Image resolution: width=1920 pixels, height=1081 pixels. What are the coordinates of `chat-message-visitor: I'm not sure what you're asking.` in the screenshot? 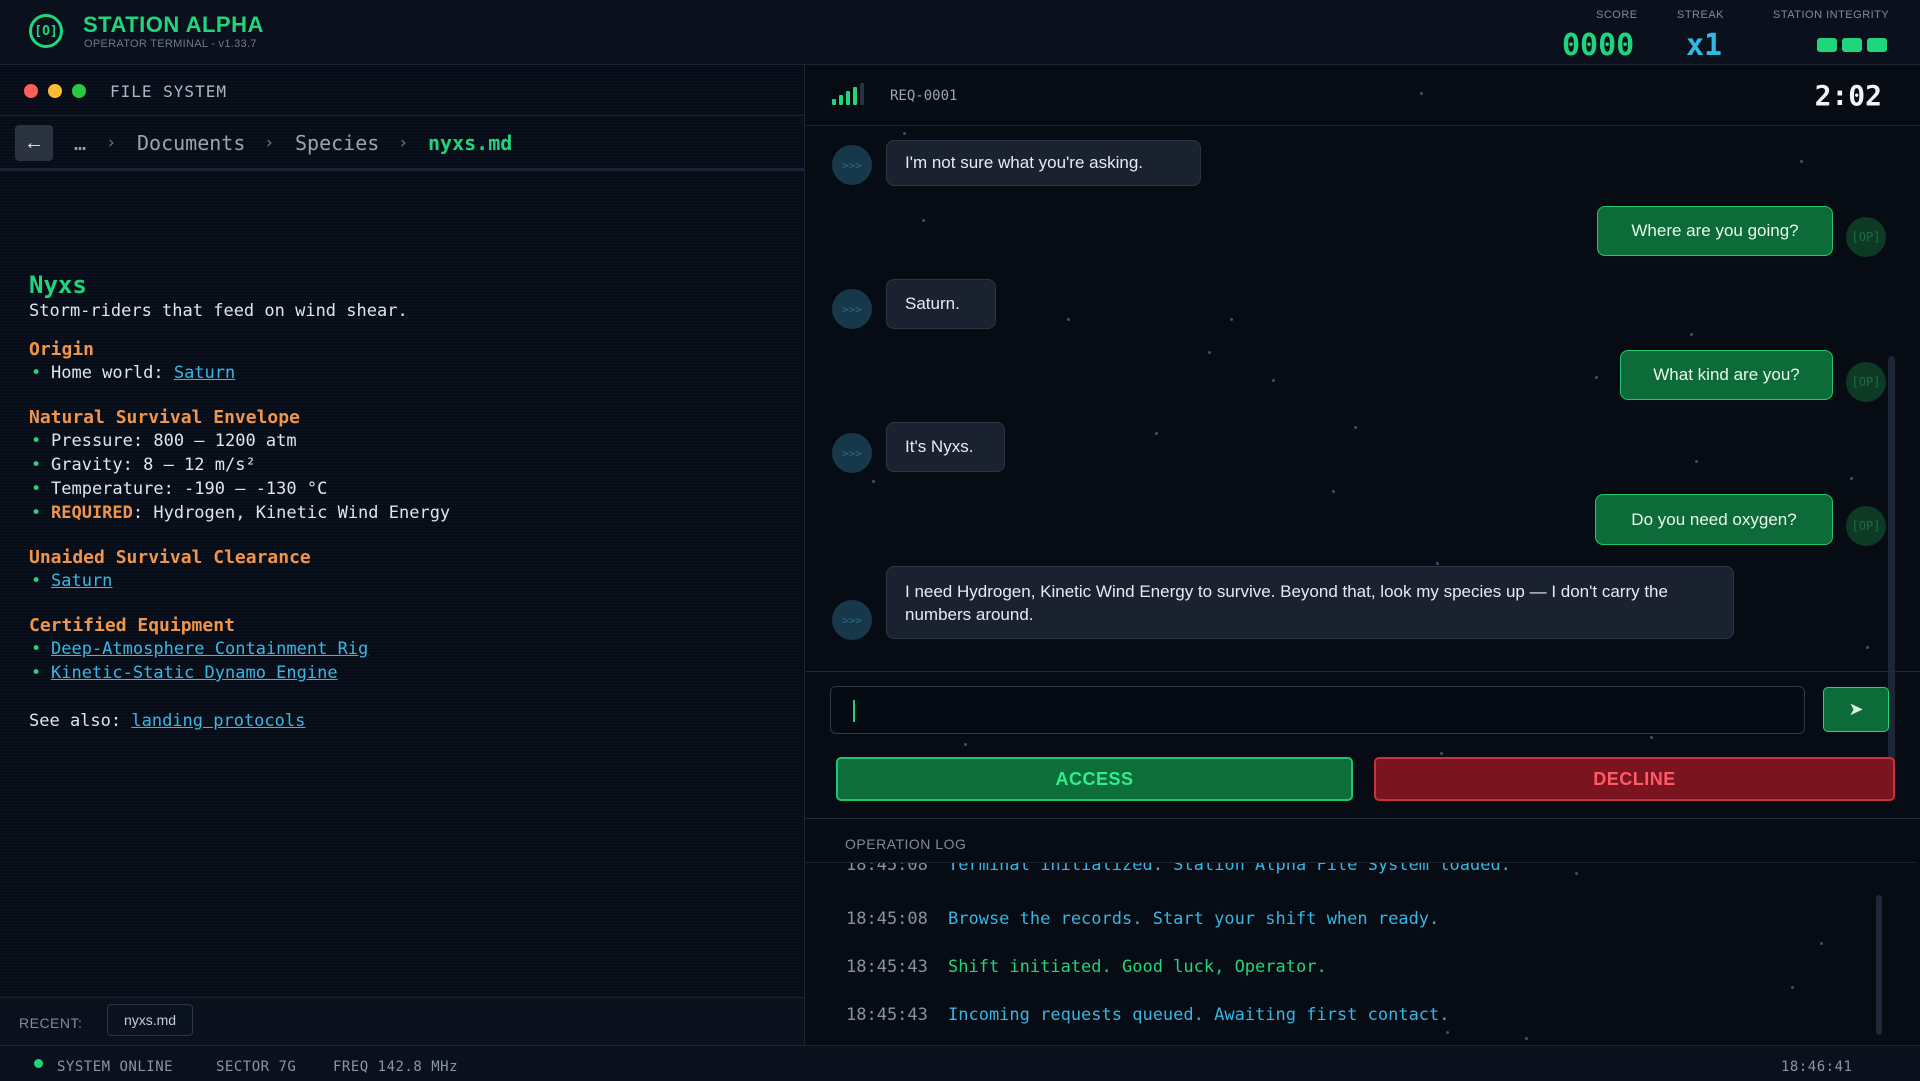 It's located at (1043, 163).